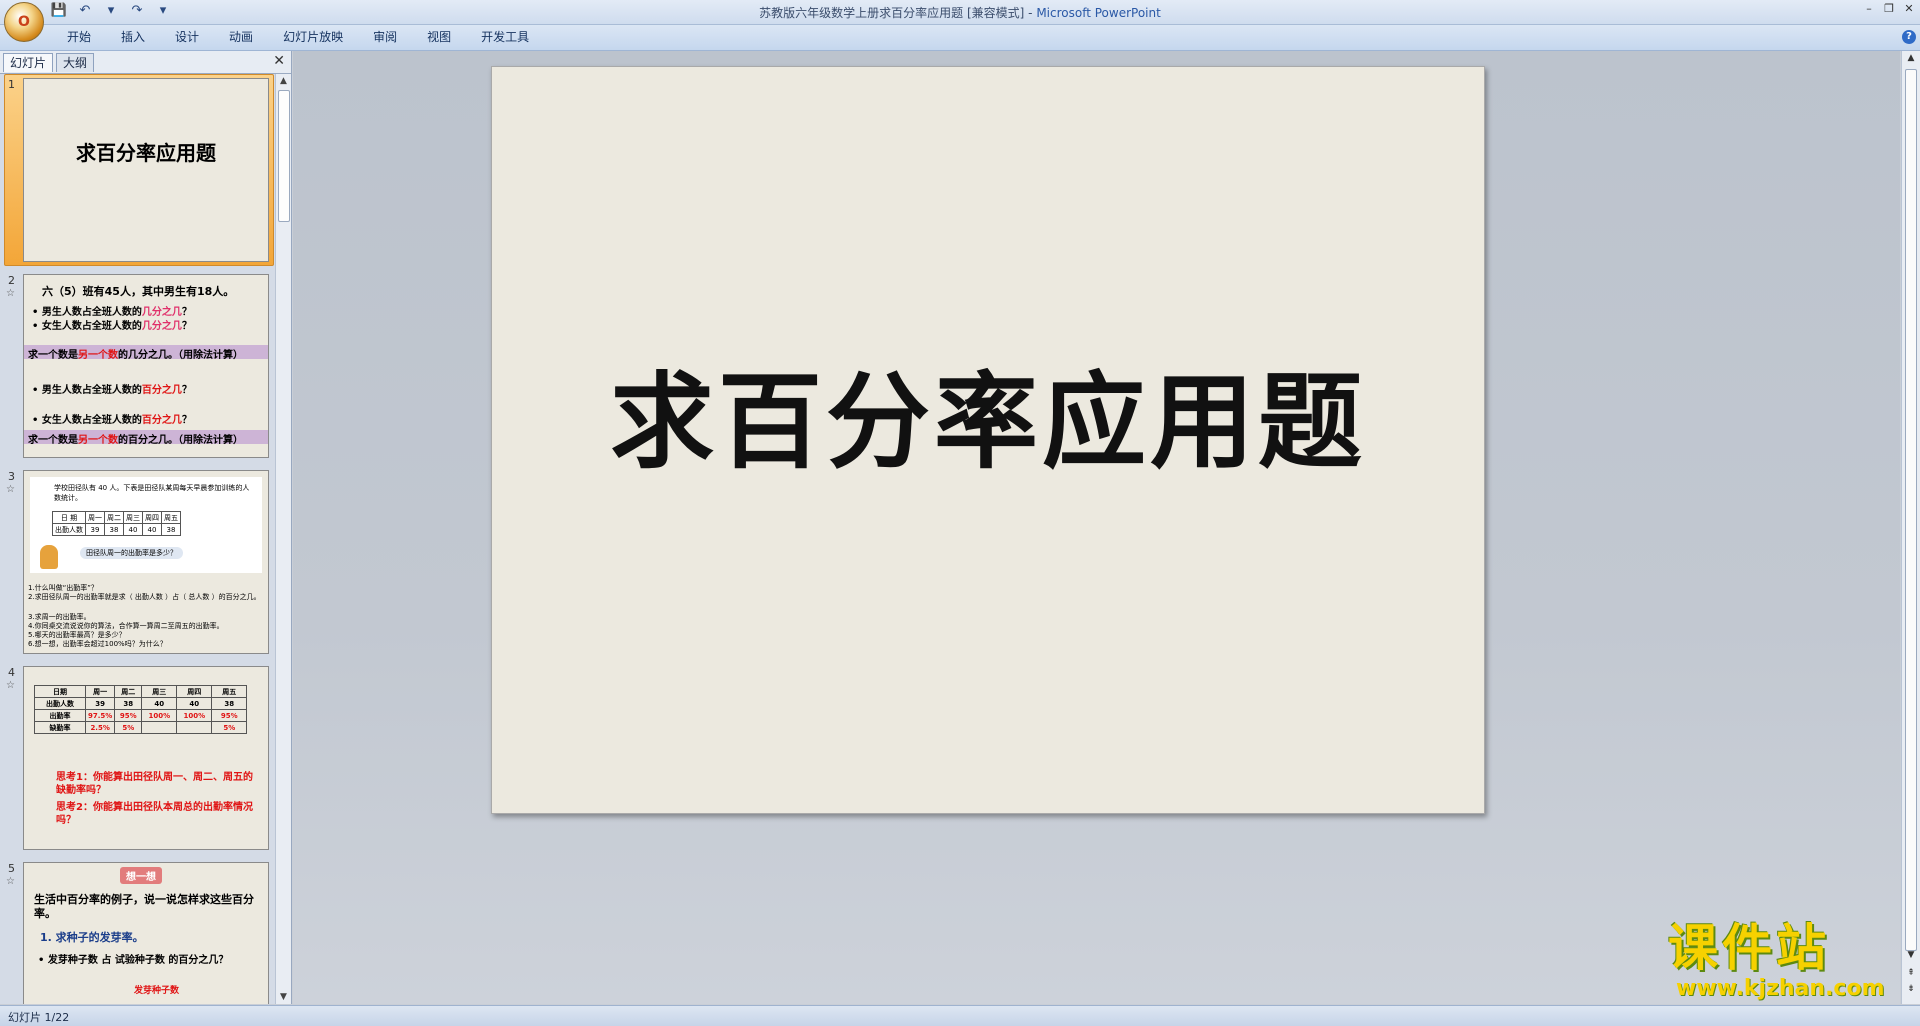 The image size is (1920, 1026). I want to click on ribbon: 开始 插入 设计 动画 幻灯片放映 审阅 视图 开发工具 ?, so click(960, 38).